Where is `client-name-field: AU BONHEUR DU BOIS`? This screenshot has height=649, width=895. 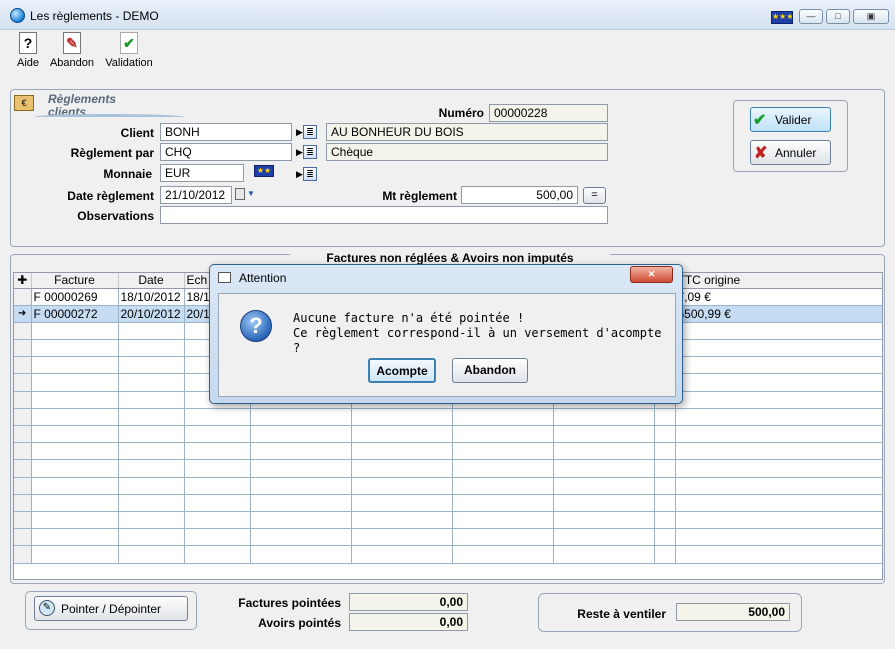
client-name-field: AU BONHEUR DU BOIS is located at coordinates (467, 132).